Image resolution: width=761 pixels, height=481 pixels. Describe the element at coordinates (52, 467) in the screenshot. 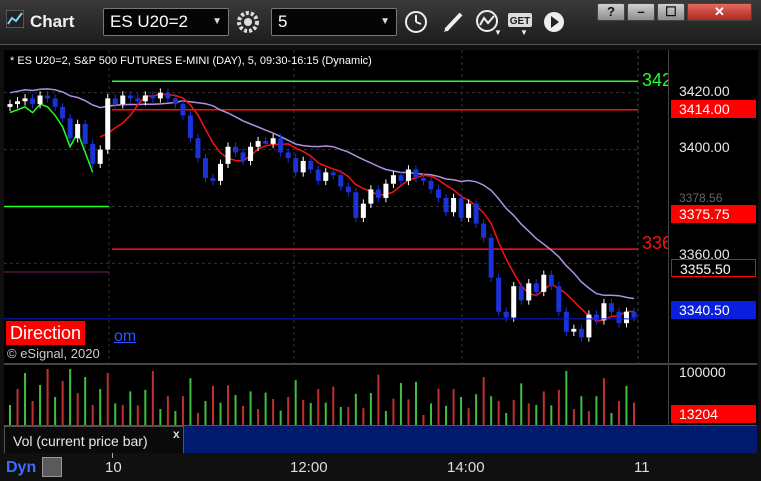

I see `fx-icon` at that location.